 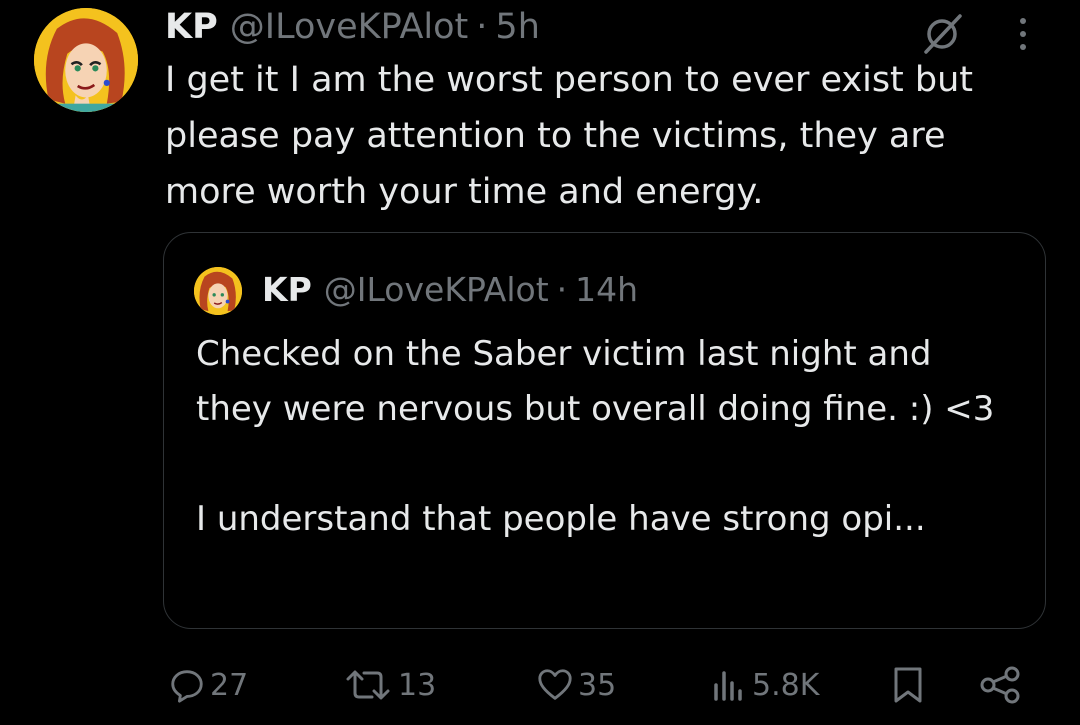 I want to click on bookmark-button, so click(x=908, y=685).